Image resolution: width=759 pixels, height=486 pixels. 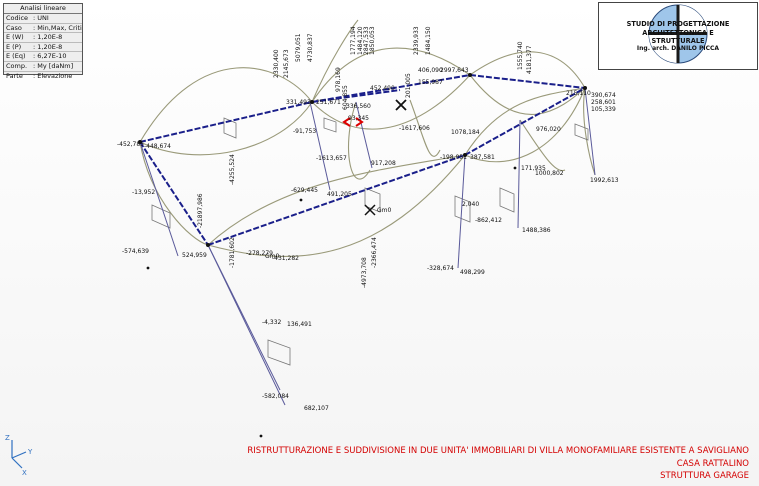 What do you see at coordinates (453, 157) in the screenshot?
I see `value-label: -198,051` at bounding box center [453, 157].